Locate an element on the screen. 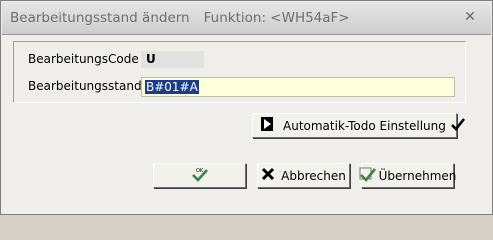  x-icon is located at coordinates (268, 175).